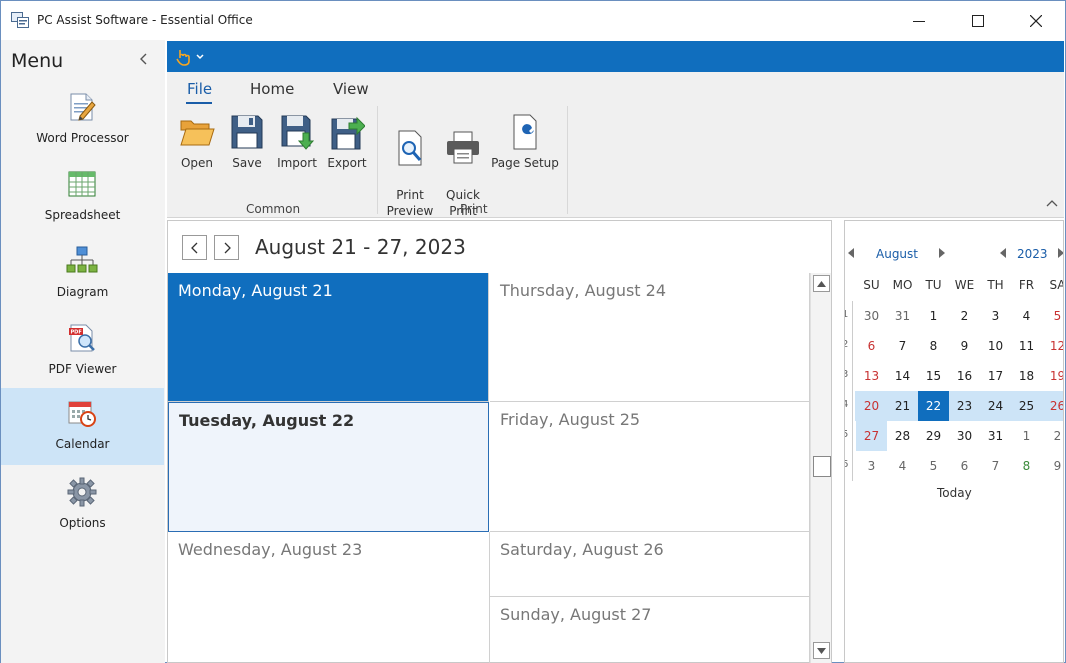 This screenshot has width=1066, height=663. What do you see at coordinates (329, 597) in the screenshot?
I see `day-cell-wednesday: Wednesday, August 23` at bounding box center [329, 597].